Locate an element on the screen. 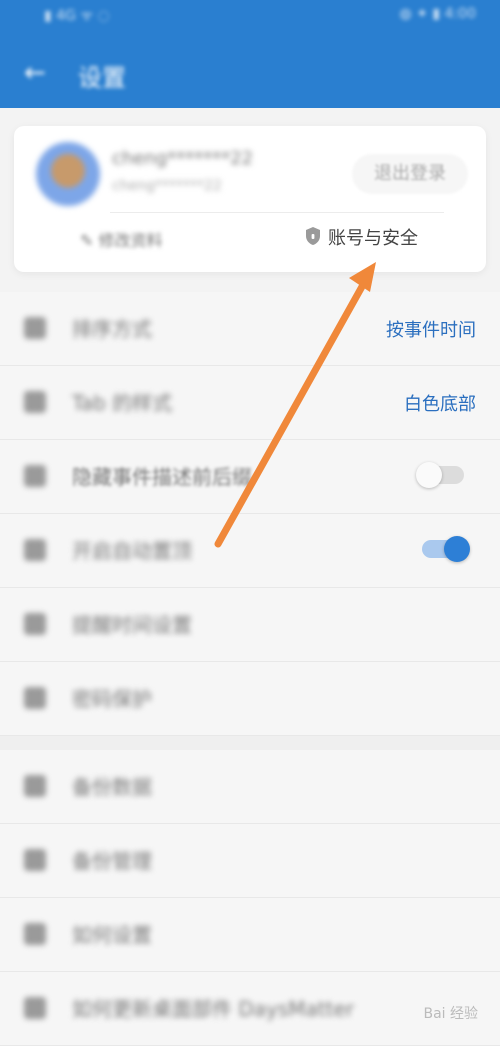 Image resolution: width=500 pixels, height=1046 pixels. annotation-arrow-icon is located at coordinates (295, 405).